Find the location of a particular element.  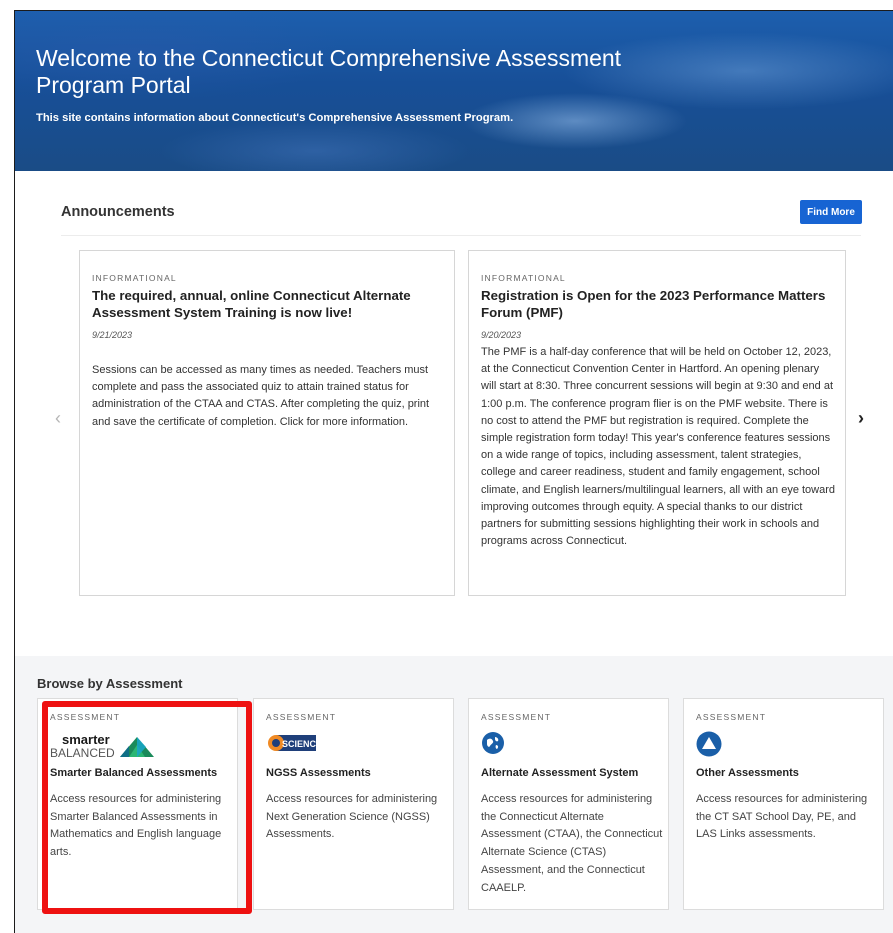

assessment-title: NGSS Assessments is located at coordinates (318, 773).